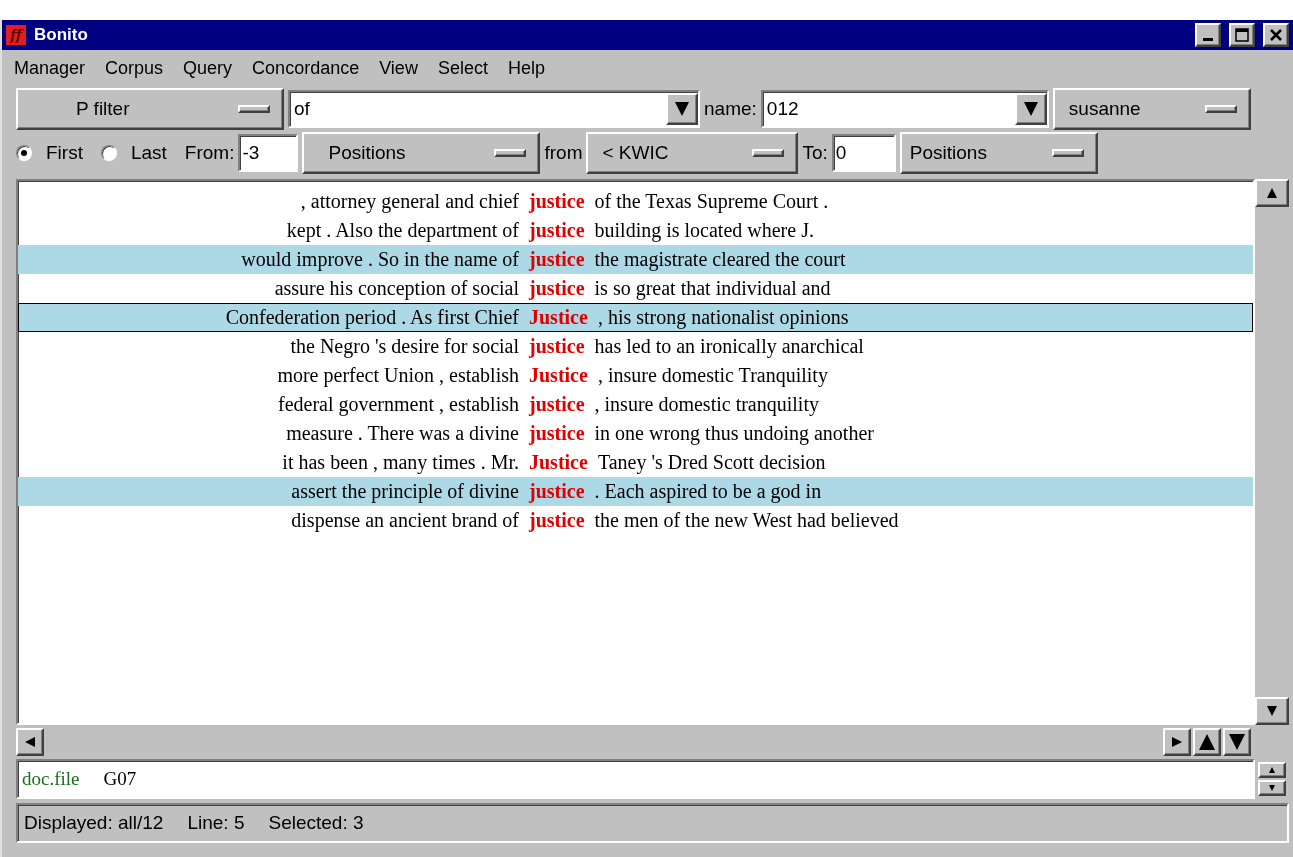 The image size is (1293, 857). I want to click on concordance-line: assure his conception of social justice is so great that individual and, so click(635, 288).